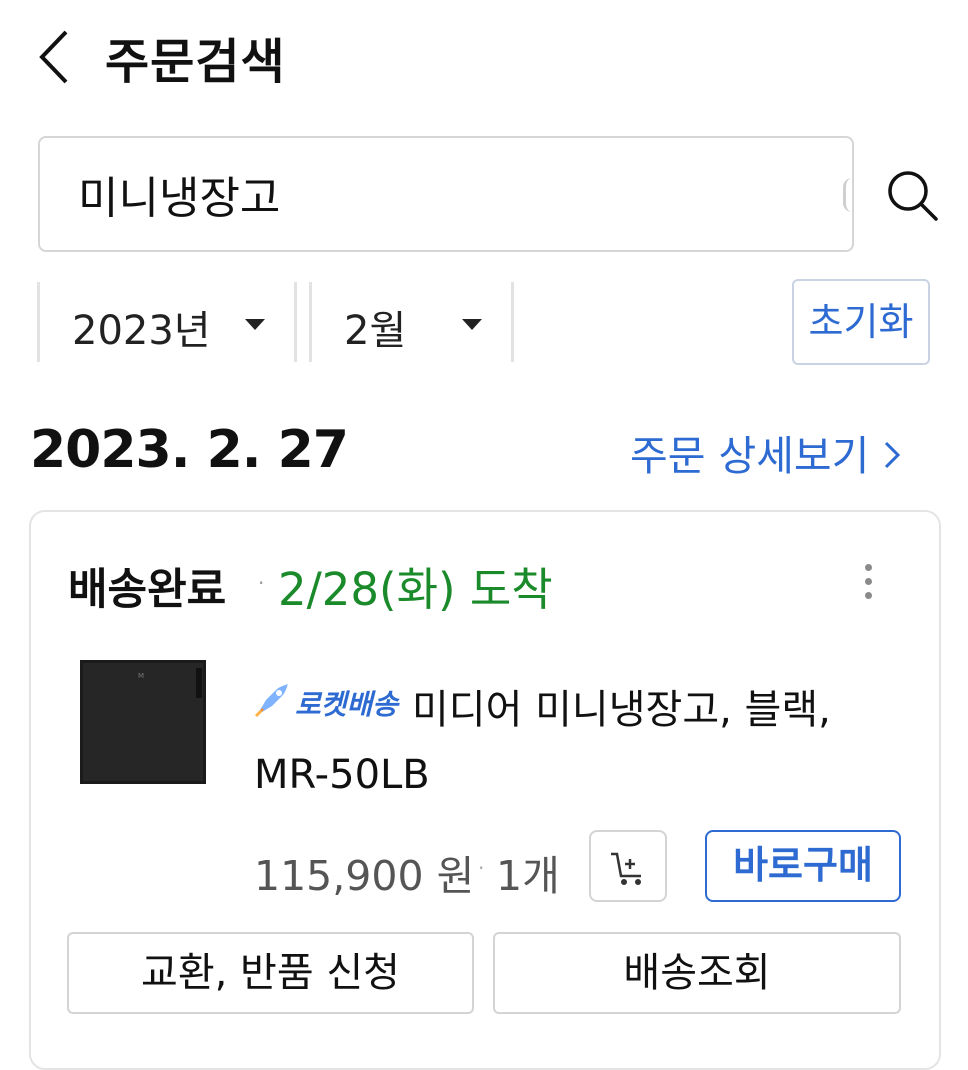  Describe the element at coordinates (412, 322) in the screenshot. I see `month-dropdown: 2월` at that location.